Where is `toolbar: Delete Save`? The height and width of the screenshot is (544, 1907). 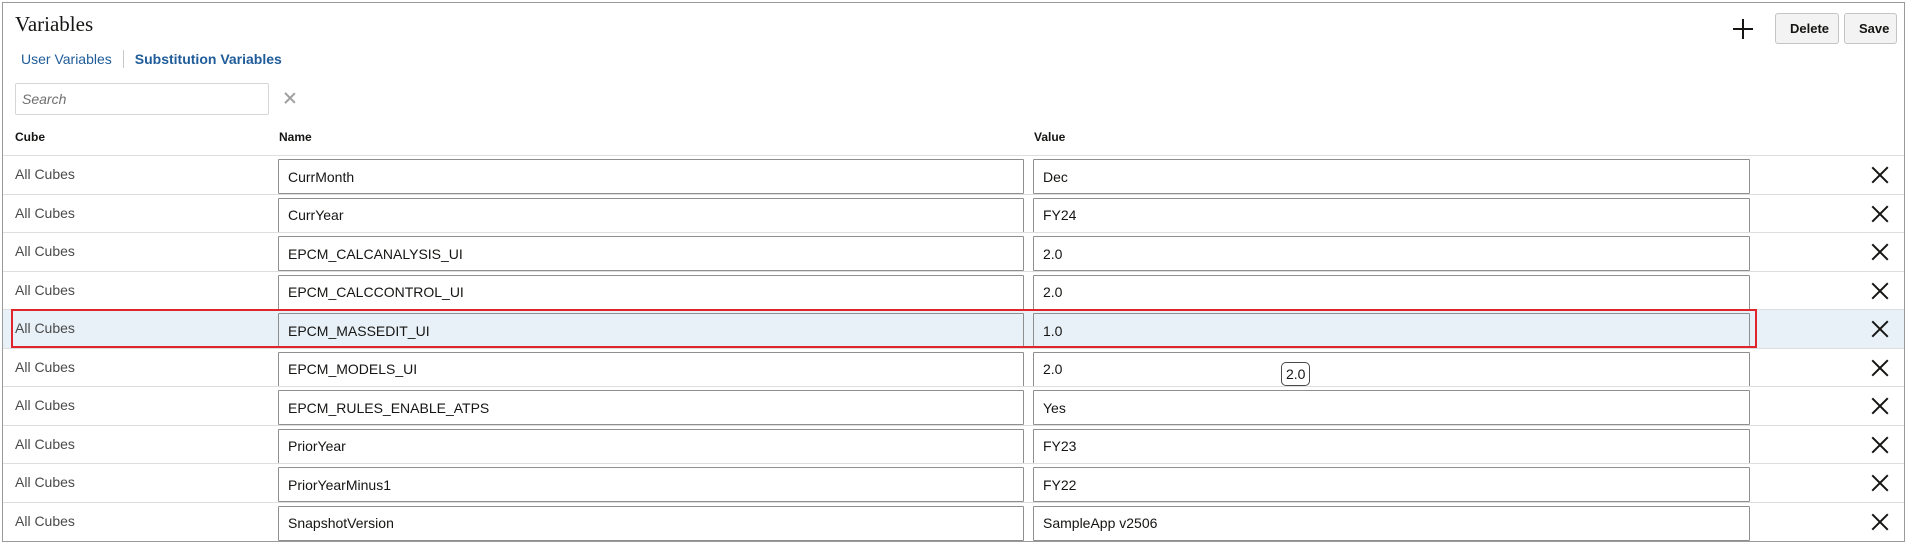
toolbar: Delete Save is located at coordinates (1812, 28).